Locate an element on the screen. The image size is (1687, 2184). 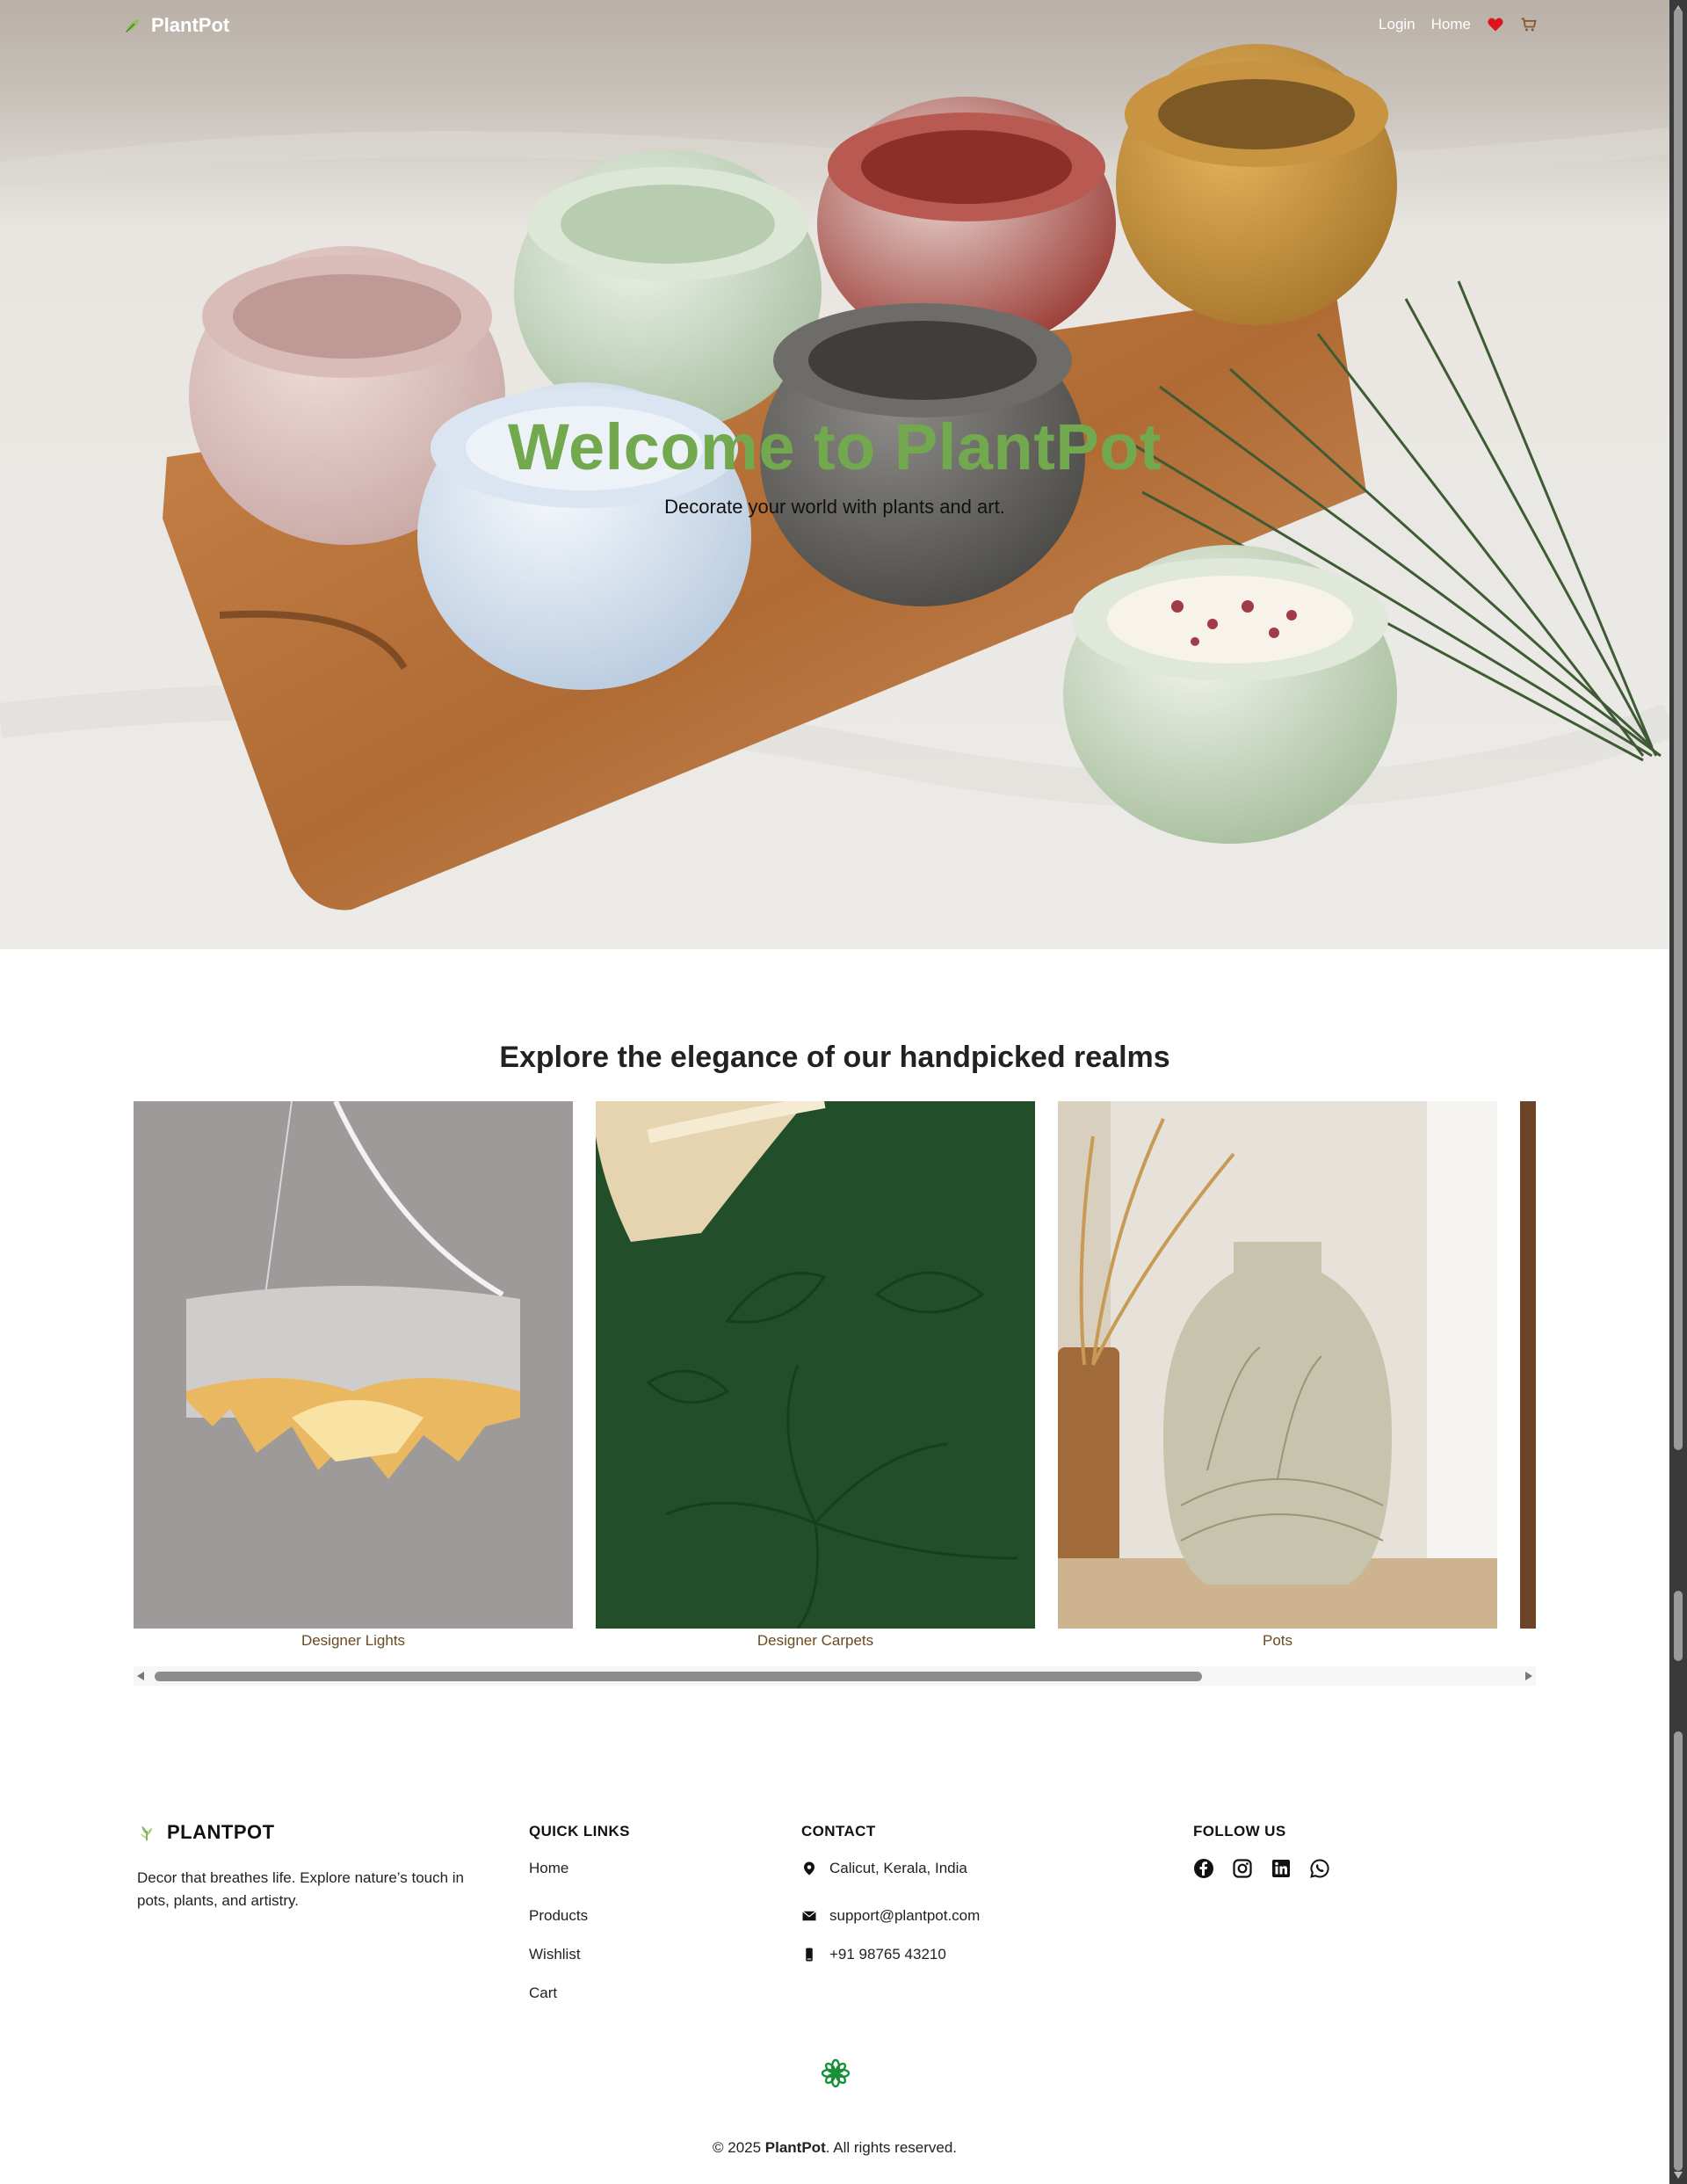
category-card-designer-carpets: Designer Carpets is located at coordinates (815, 1375).